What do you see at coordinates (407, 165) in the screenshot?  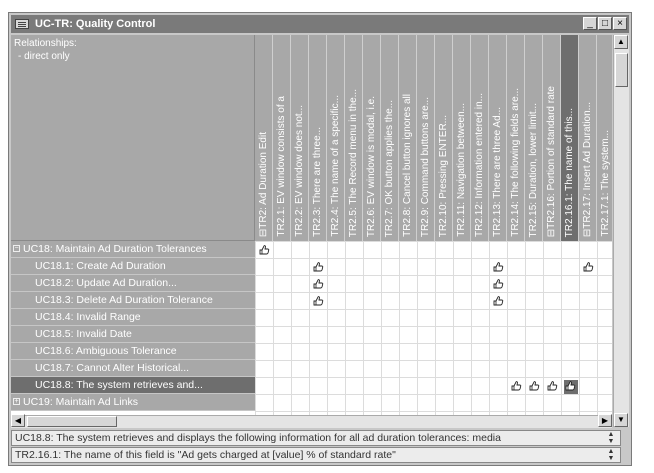 I see `column-header-label: TR2.8: Cancel button ignores all` at bounding box center [407, 165].